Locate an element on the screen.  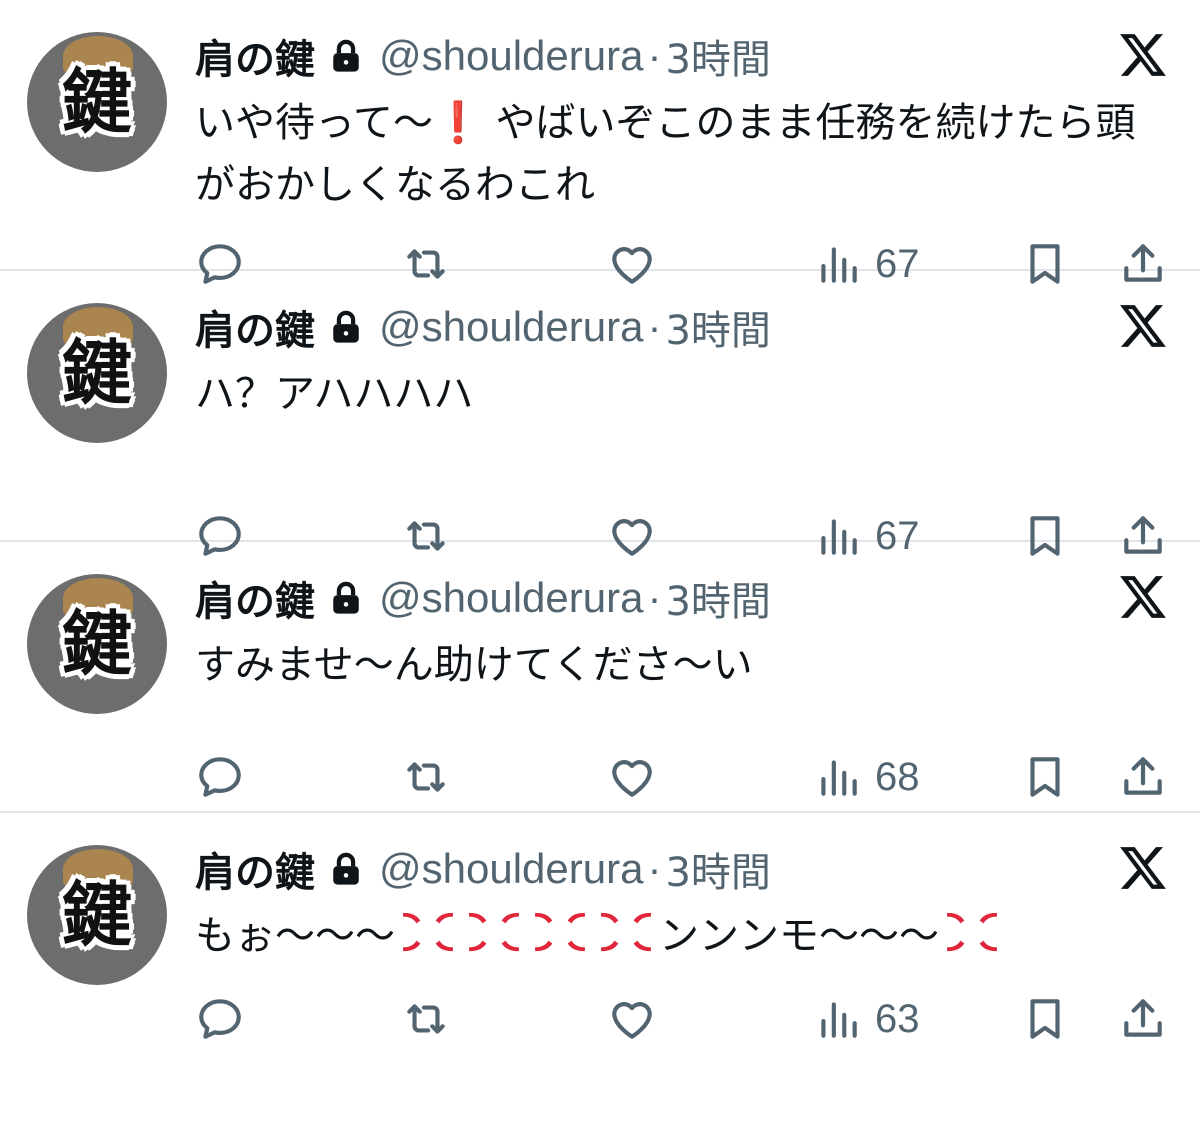
tweet-text: すみませ〜ん助けてくださ〜い is located at coordinates (474, 665).